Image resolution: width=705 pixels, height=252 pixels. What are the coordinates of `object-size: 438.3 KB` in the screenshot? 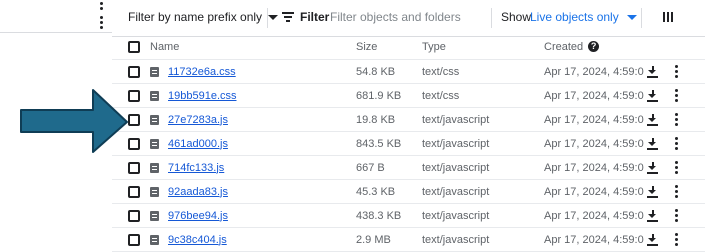 It's located at (389, 215).